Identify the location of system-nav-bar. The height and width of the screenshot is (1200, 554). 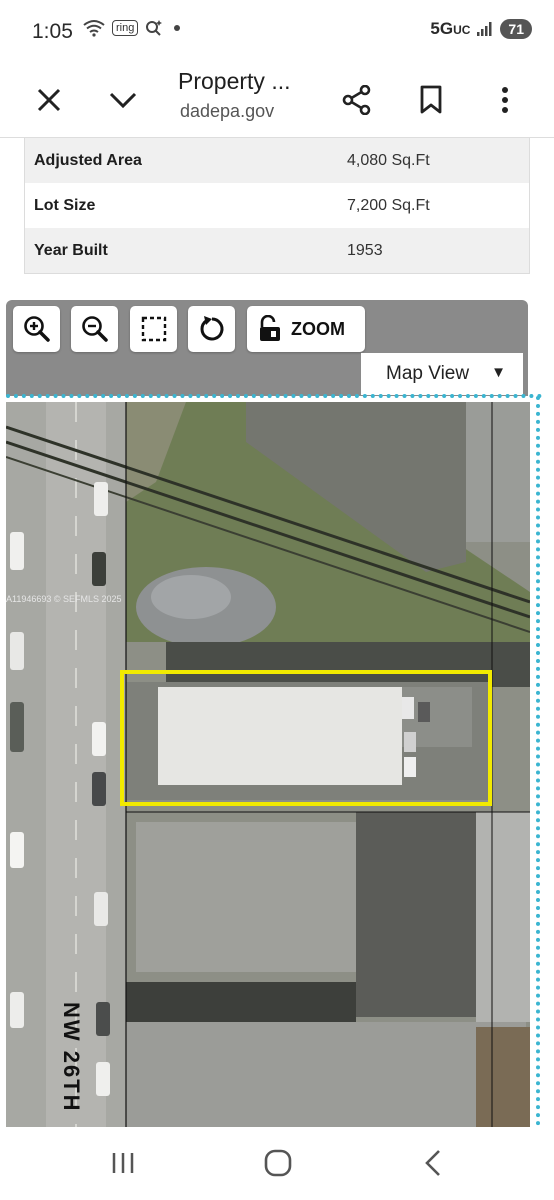
(277, 1163).